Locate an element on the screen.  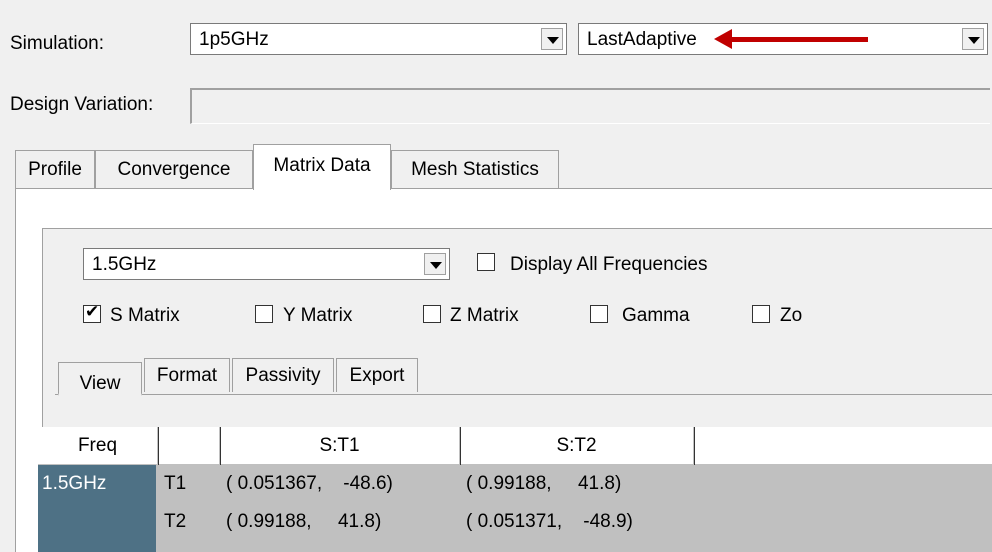
tab-mesh-statistics-label: Mesh Statistics is located at coordinates (475, 169).